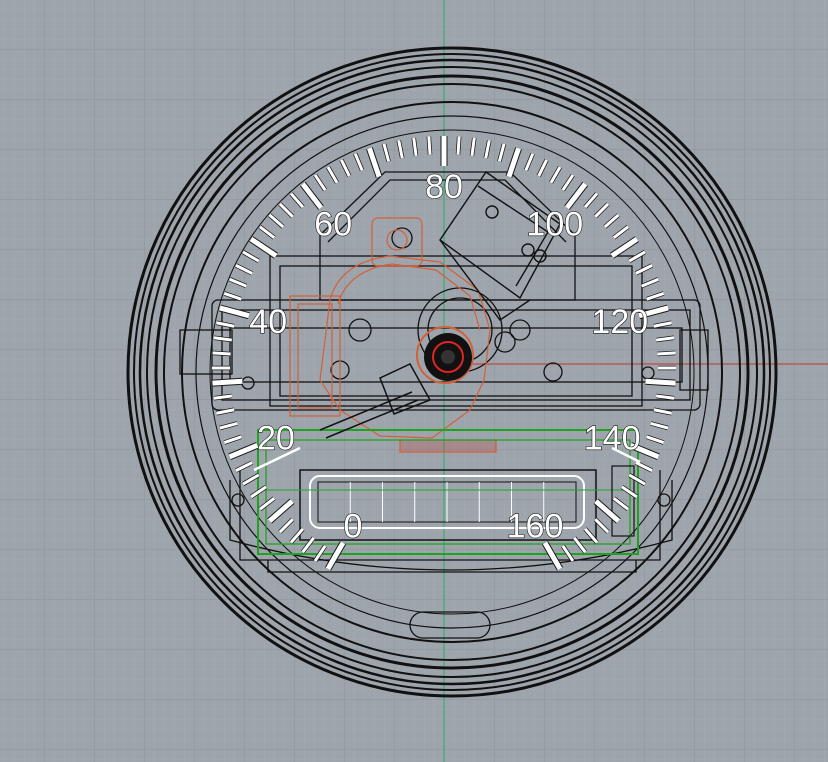 This screenshot has height=762, width=828. I want to click on speed-label-100: 100, so click(554, 225).